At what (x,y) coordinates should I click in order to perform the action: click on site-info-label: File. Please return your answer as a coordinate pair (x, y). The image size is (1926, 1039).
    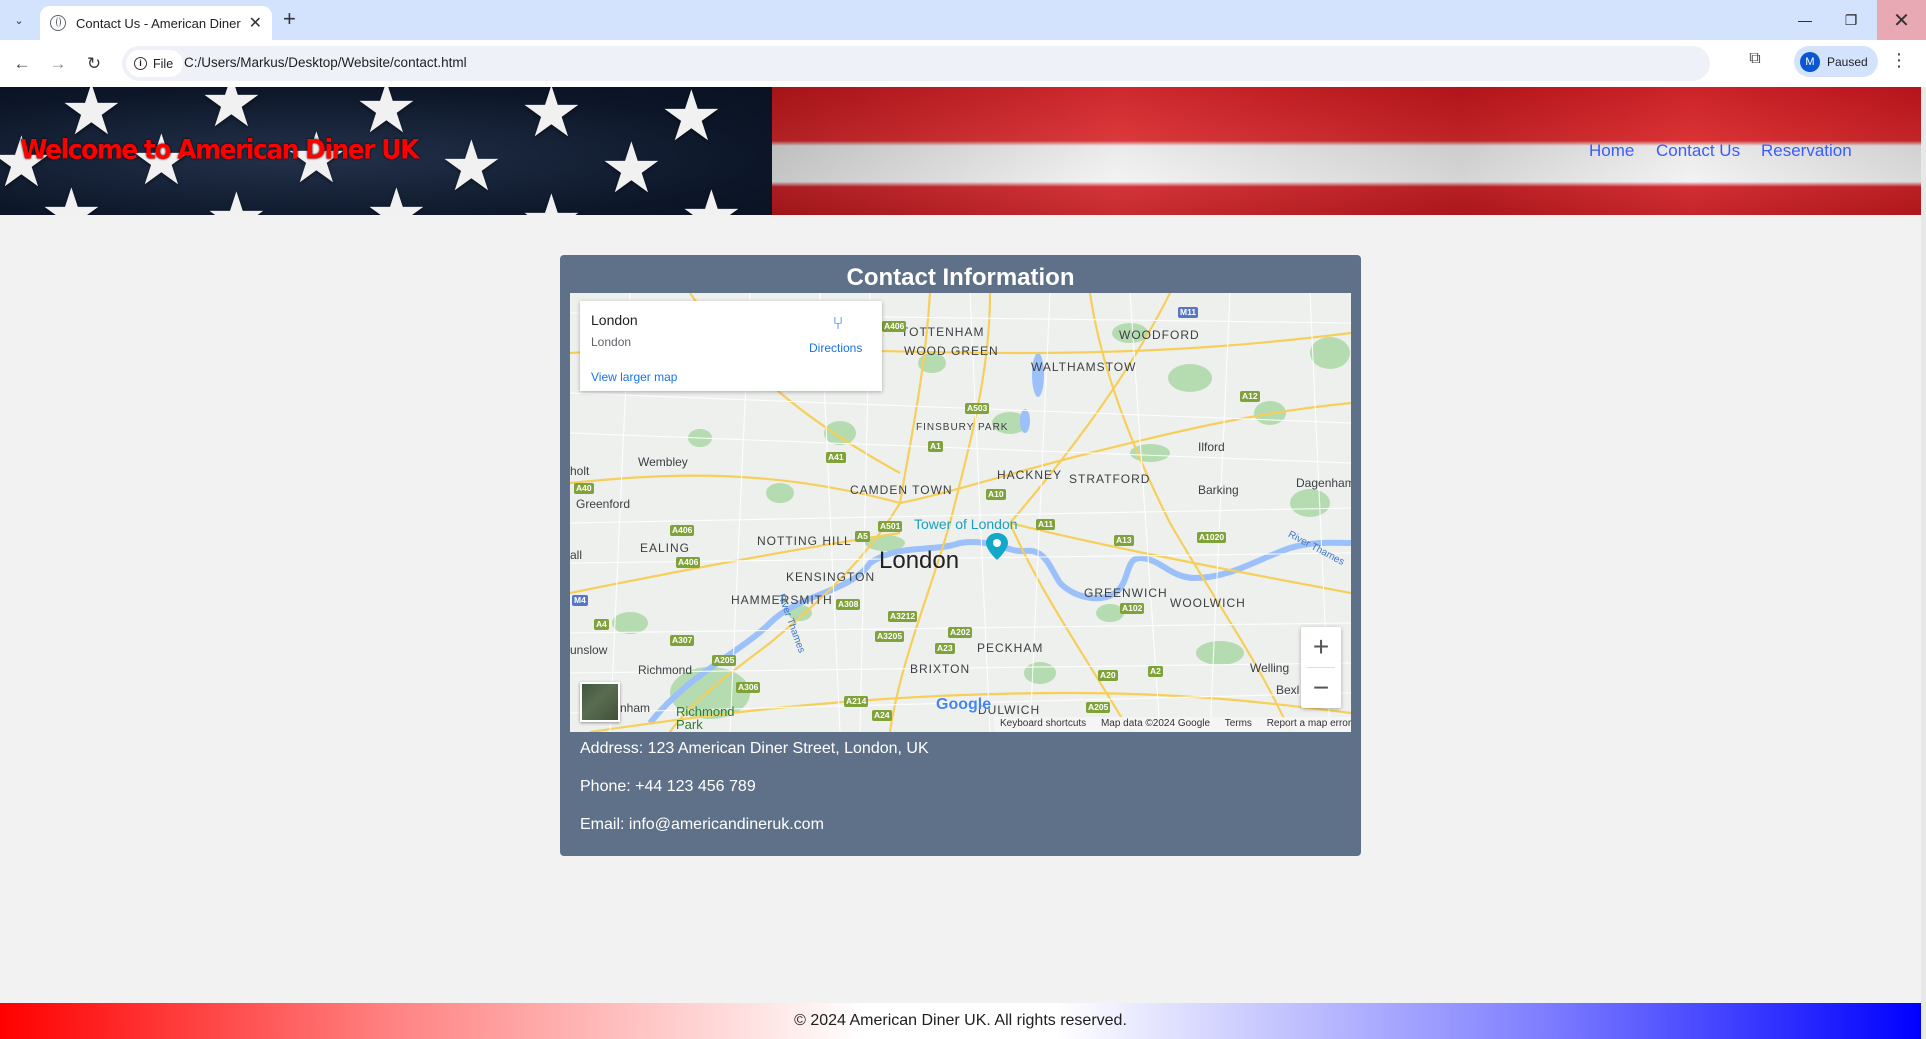
    Looking at the image, I should click on (163, 63).